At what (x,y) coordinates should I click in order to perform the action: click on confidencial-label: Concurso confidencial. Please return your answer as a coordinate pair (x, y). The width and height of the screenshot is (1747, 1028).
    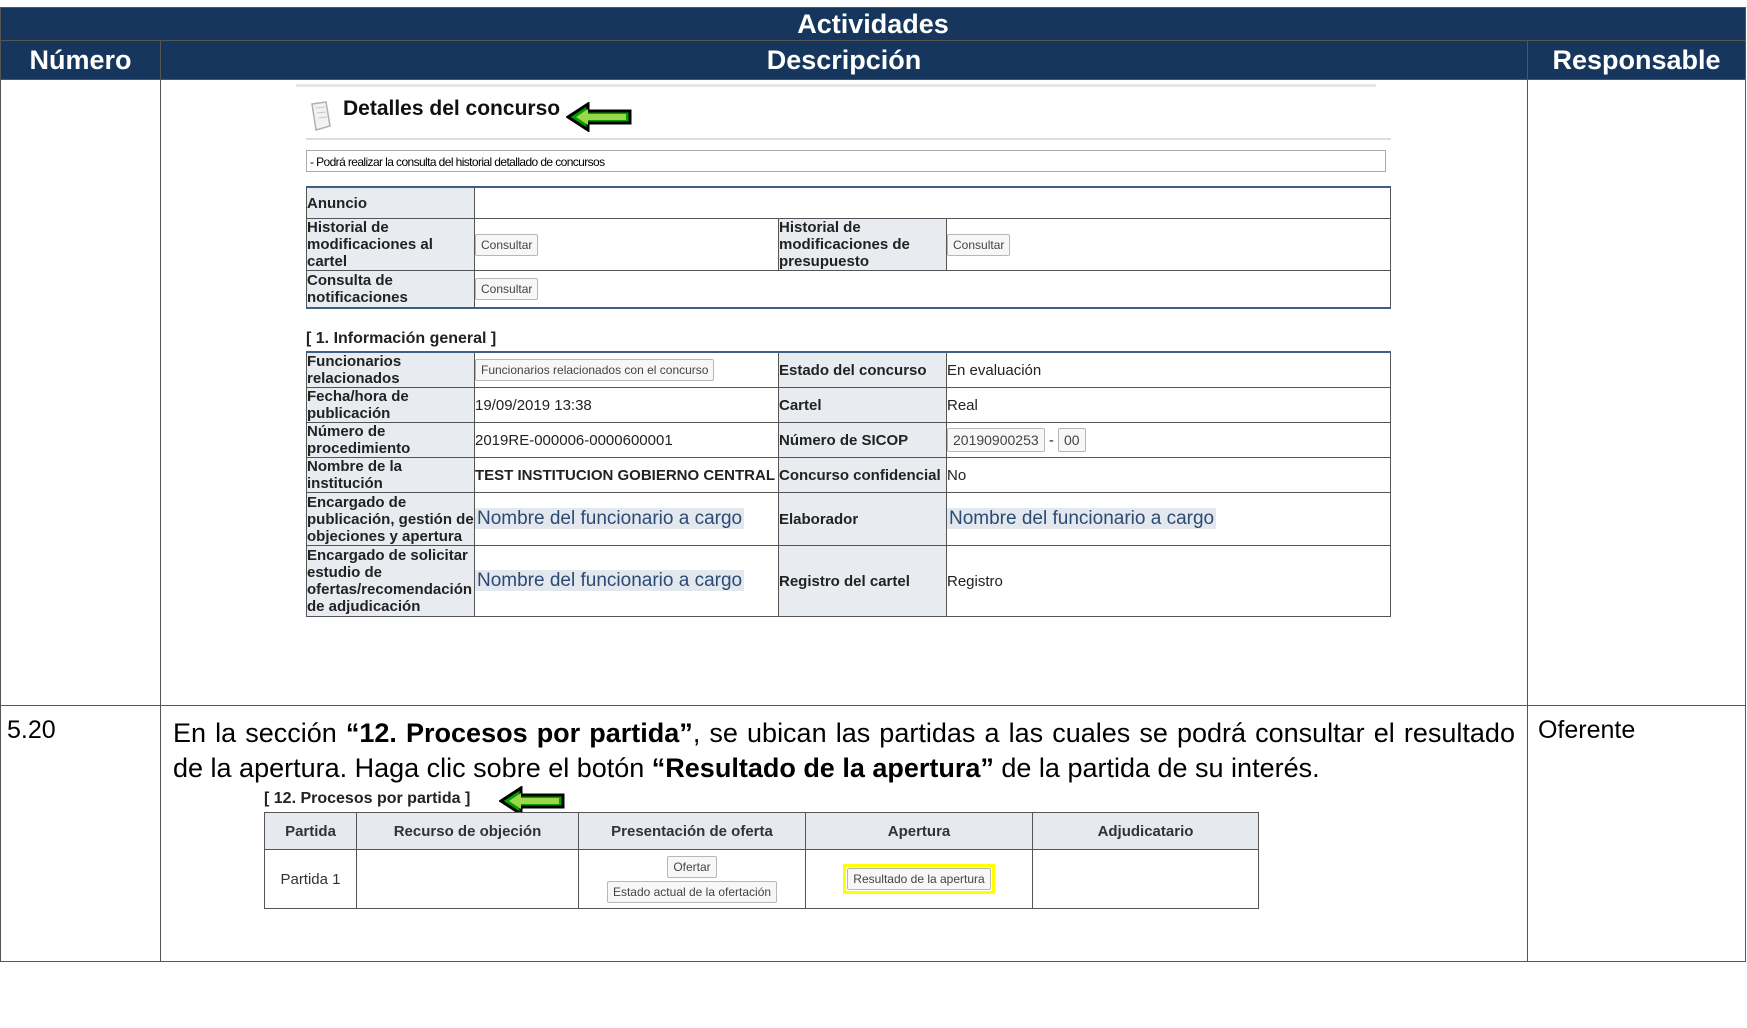
    Looking at the image, I should click on (862, 475).